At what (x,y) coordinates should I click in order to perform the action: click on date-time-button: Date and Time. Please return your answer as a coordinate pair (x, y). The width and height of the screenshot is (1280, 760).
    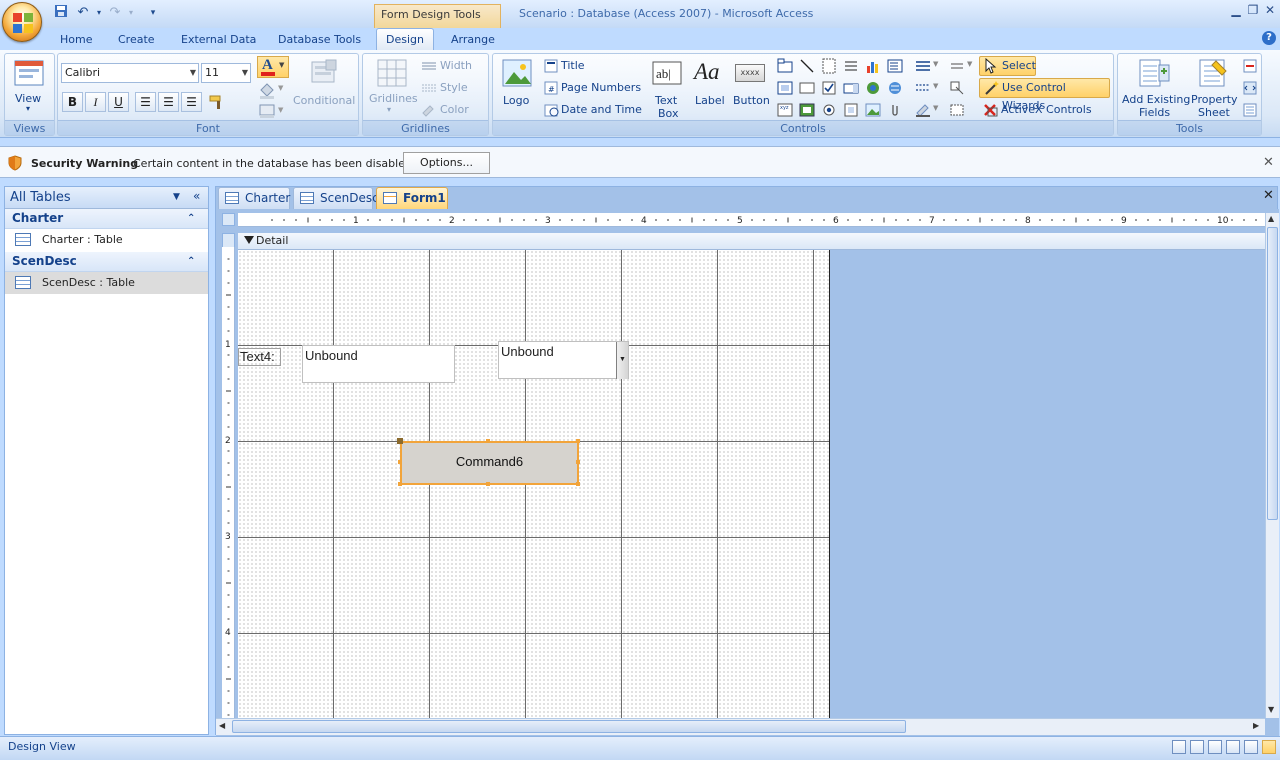
    Looking at the image, I should click on (601, 109).